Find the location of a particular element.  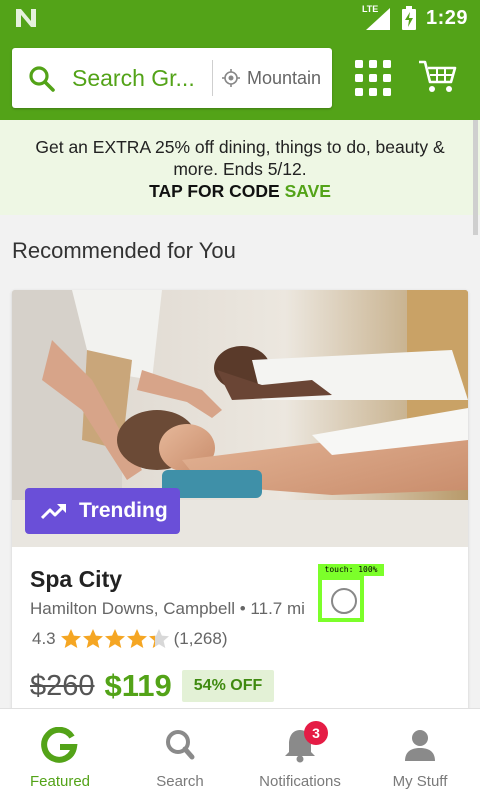

deal-location: Hamilton Downs, Campbell • 11.7 mi is located at coordinates (167, 608).